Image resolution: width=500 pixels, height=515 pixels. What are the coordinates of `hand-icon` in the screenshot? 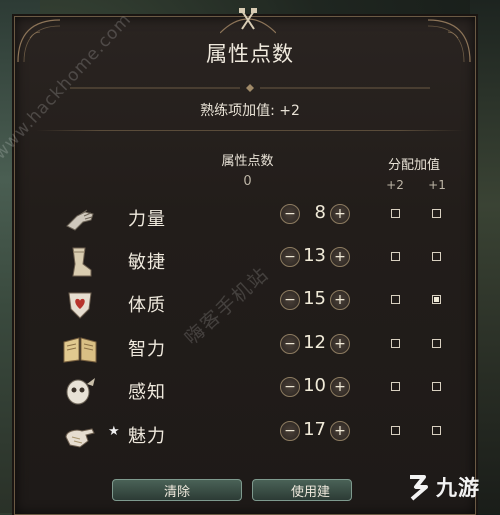 It's located at (80, 436).